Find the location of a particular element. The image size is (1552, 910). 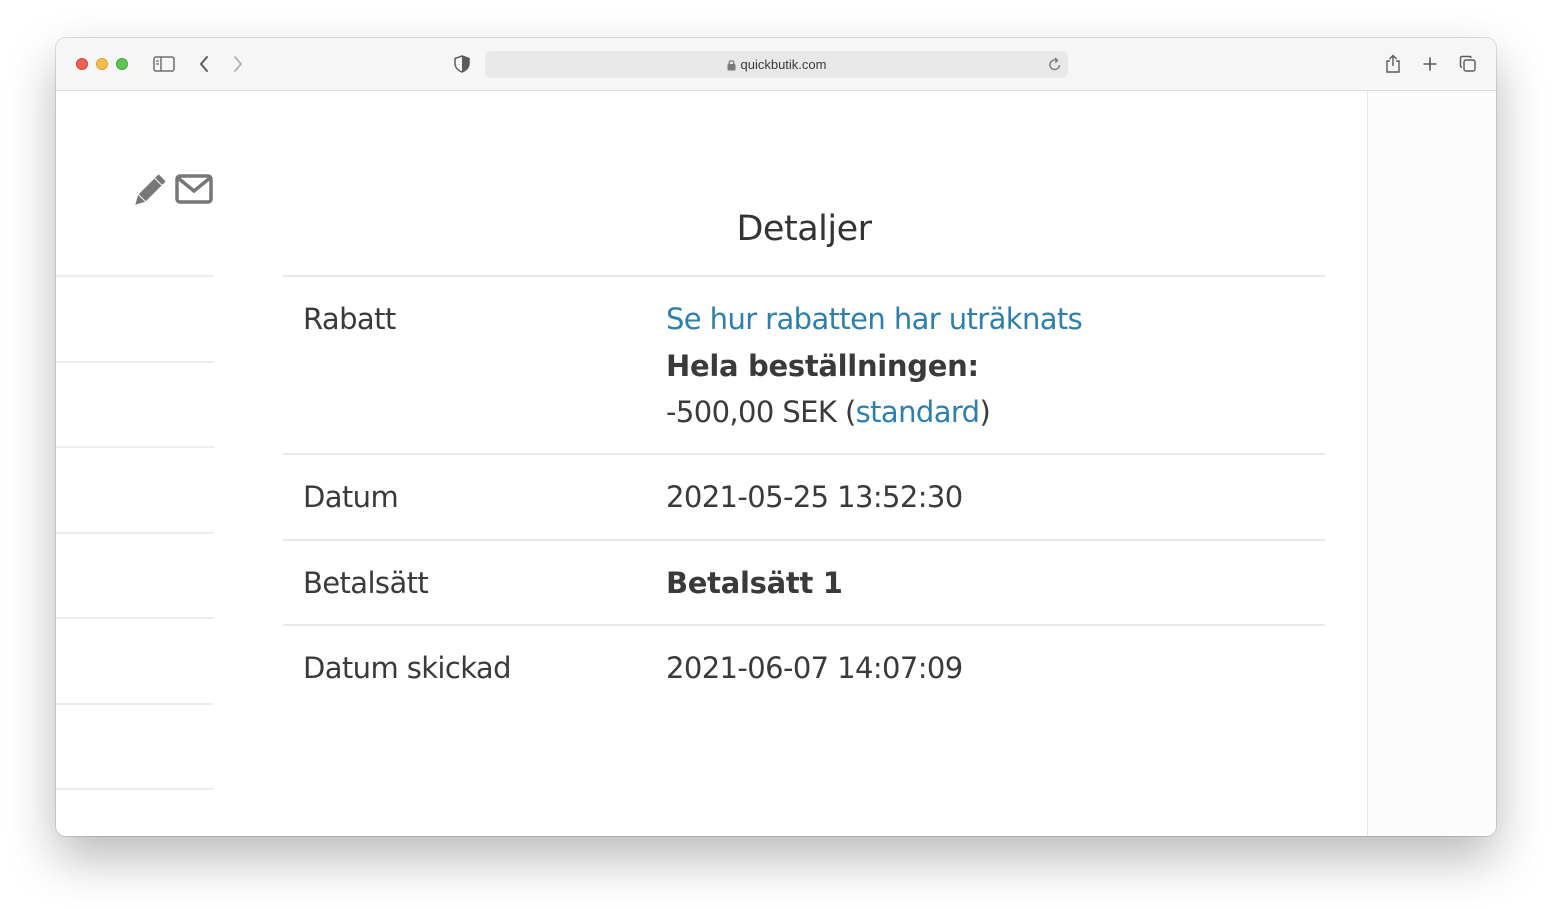

url-text: quickbutik.com is located at coordinates (783, 64).